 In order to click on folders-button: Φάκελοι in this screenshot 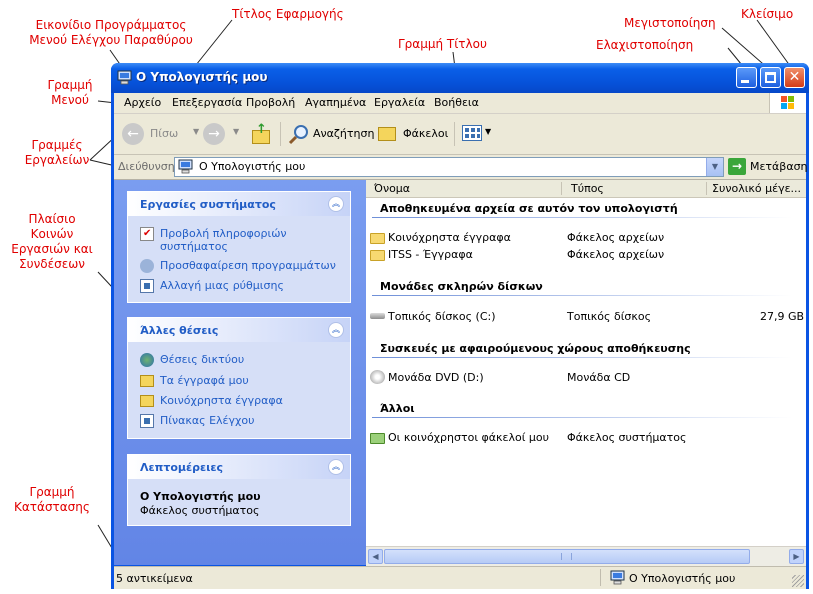, I will do `click(412, 134)`.